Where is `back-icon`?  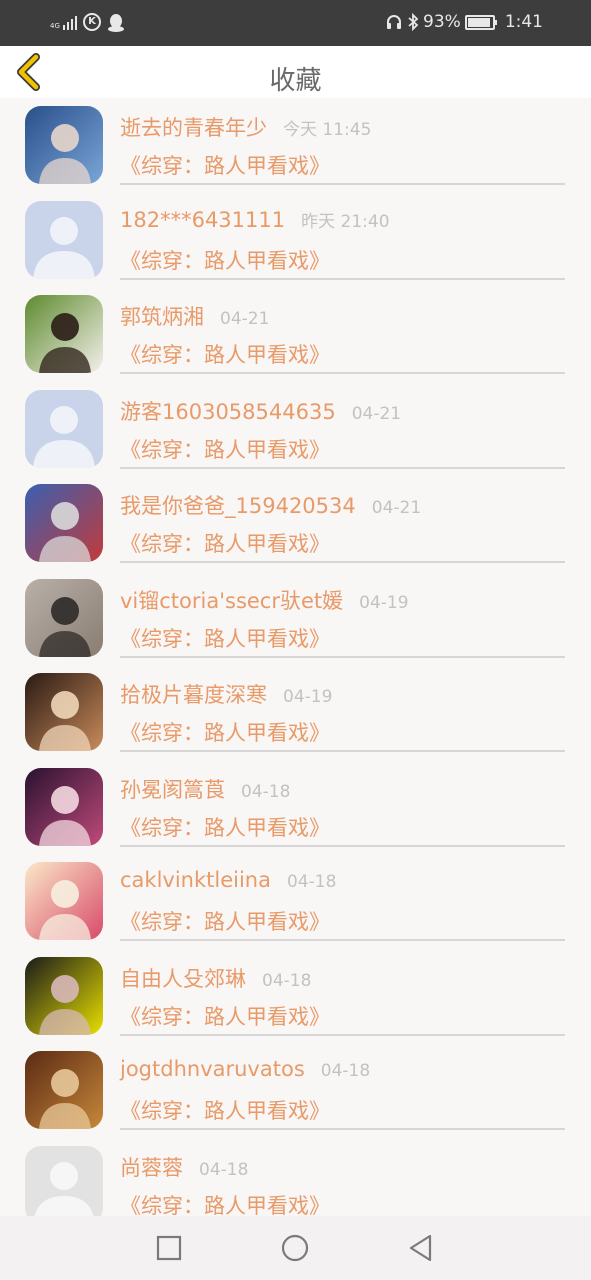
back-icon is located at coordinates (420, 1248).